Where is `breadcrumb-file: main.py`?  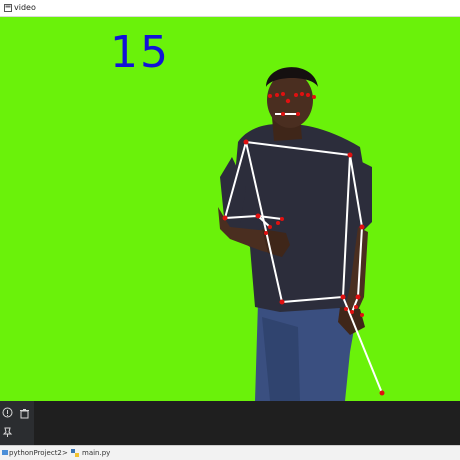
breadcrumb-file: main.py is located at coordinates (96, 453).